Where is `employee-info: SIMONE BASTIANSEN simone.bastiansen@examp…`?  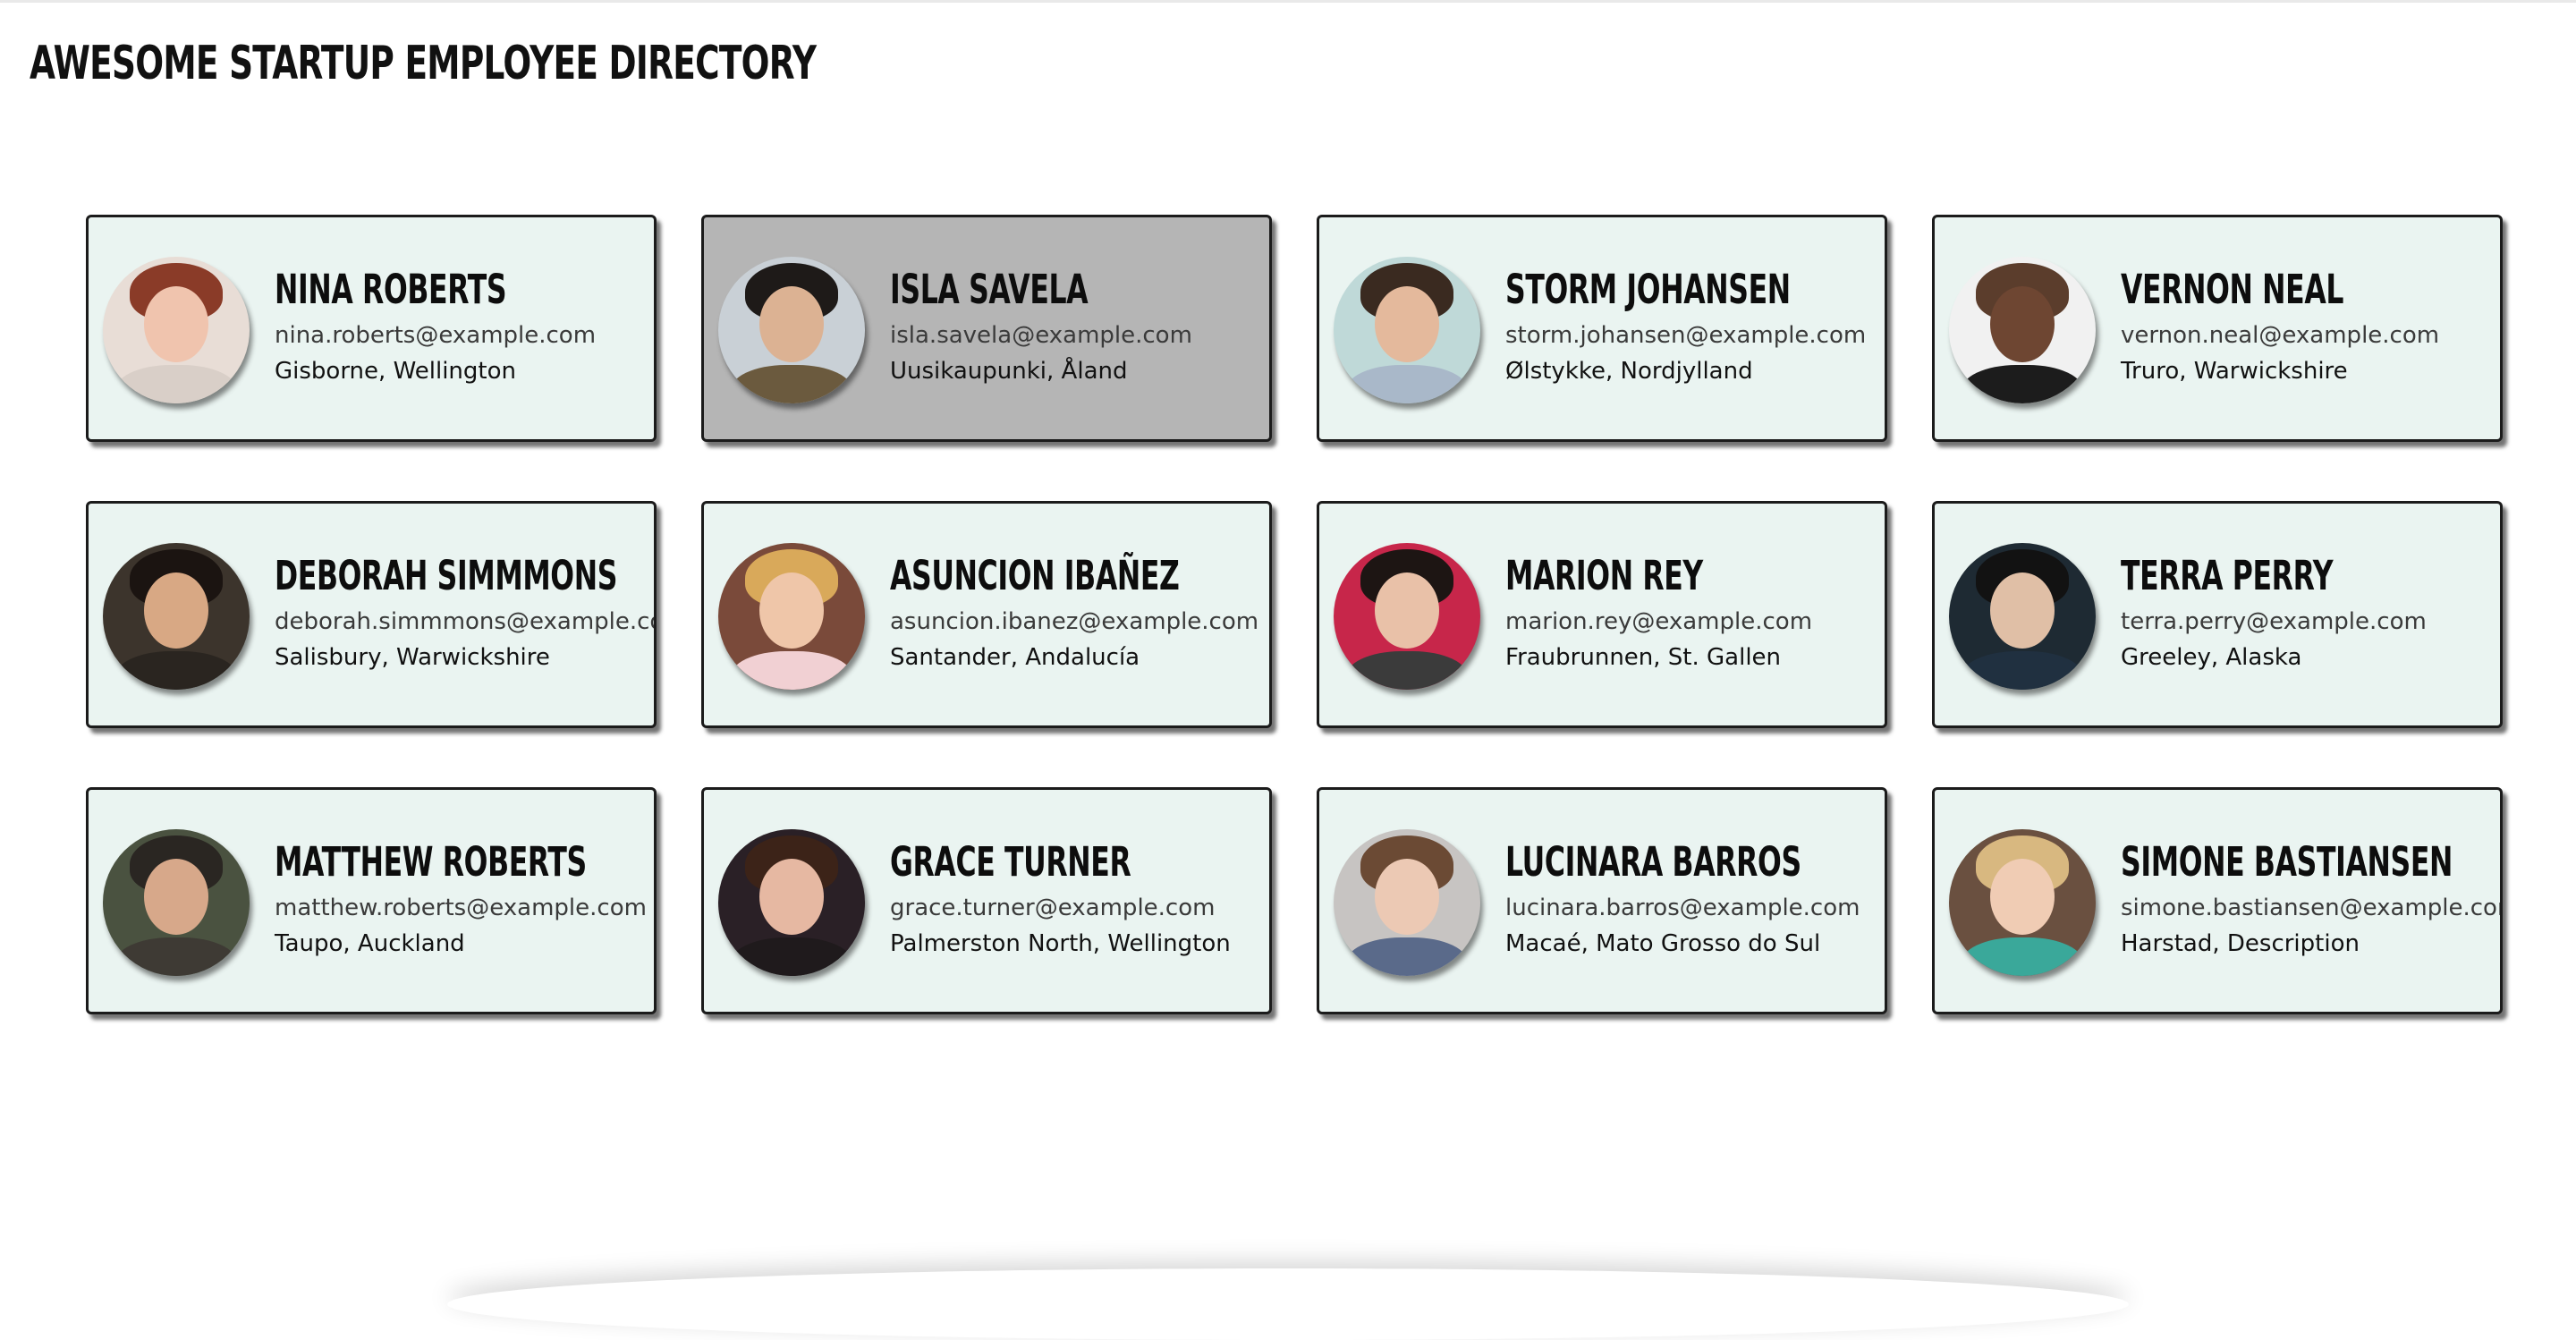 employee-info: SIMONE BASTIANSEN simone.bastiansen@examp… is located at coordinates (2312, 899).